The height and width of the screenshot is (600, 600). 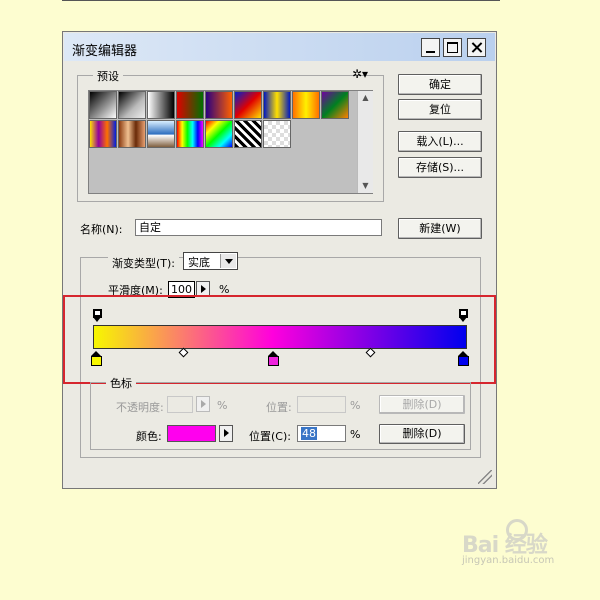 I want to click on resize-grip-icon, so click(x=485, y=477).